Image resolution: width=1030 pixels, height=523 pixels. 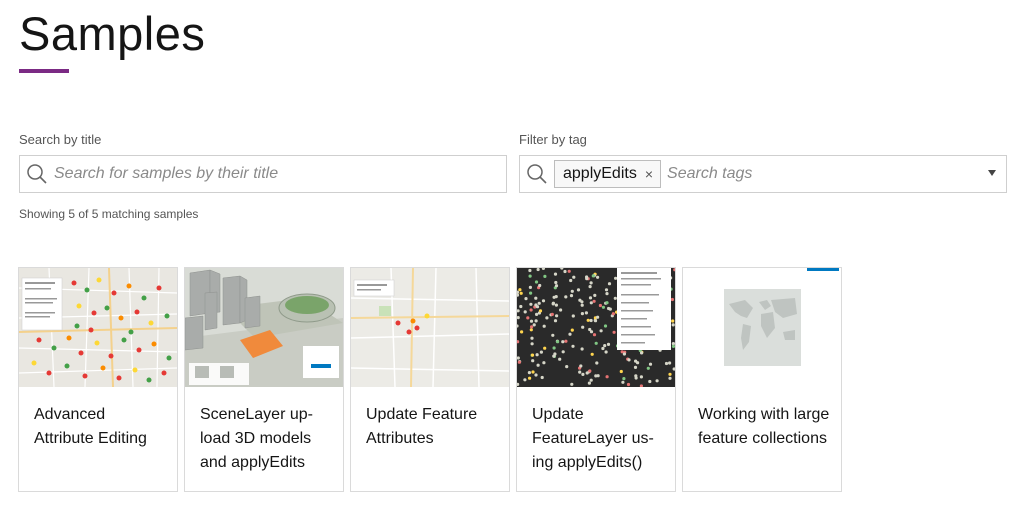 I want to click on search-placeholder: Search for samples by their title, so click(x=166, y=173).